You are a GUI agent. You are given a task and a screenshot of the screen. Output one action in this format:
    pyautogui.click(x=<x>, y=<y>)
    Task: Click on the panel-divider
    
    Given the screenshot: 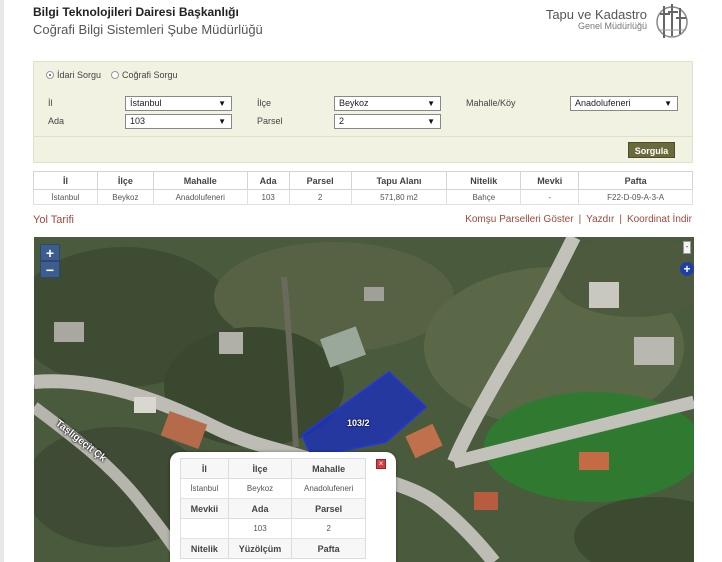 What is the action you would take?
    pyautogui.click(x=363, y=136)
    